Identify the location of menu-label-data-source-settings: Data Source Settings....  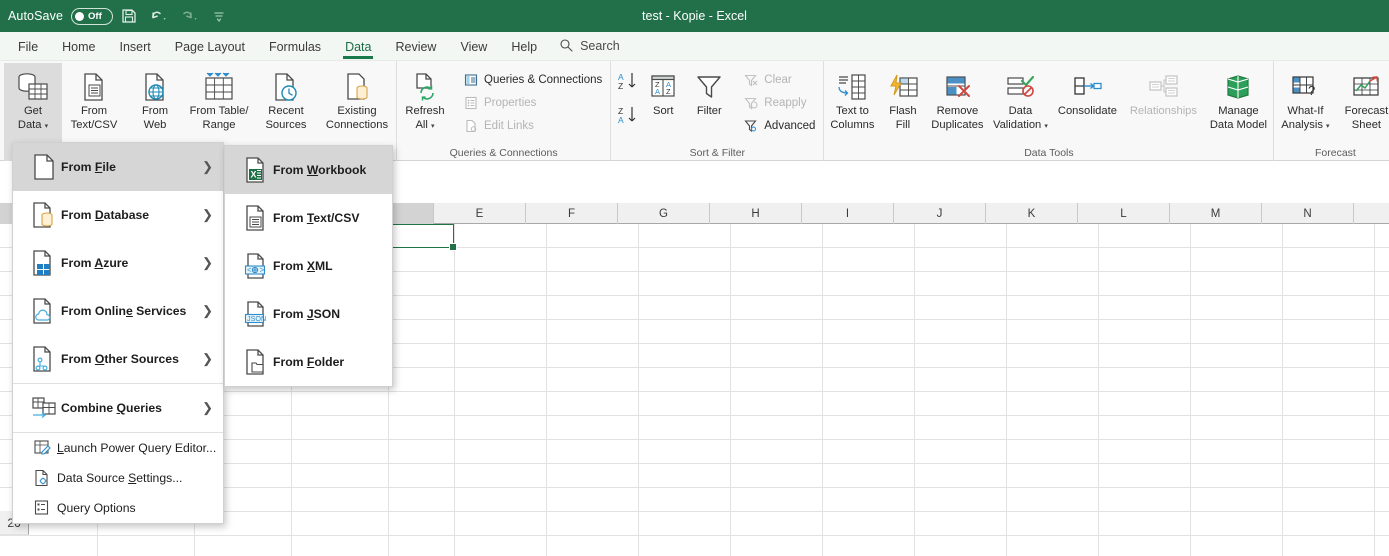
(120, 478).